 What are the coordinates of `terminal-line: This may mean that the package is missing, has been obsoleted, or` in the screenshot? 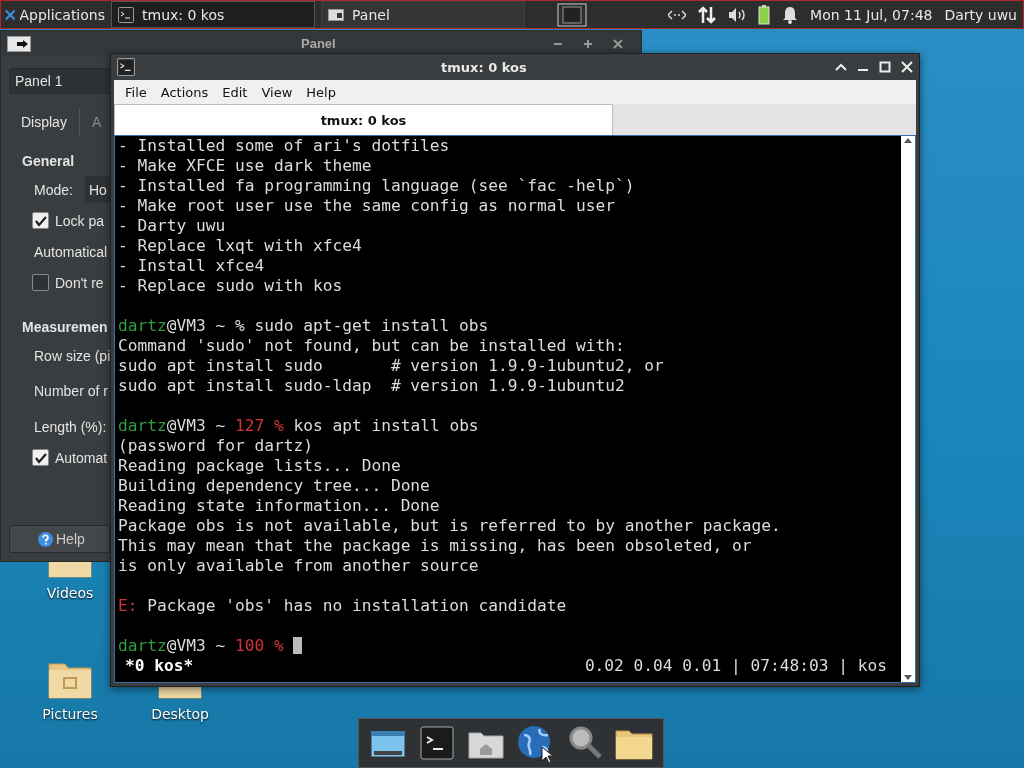 It's located at (435, 546).